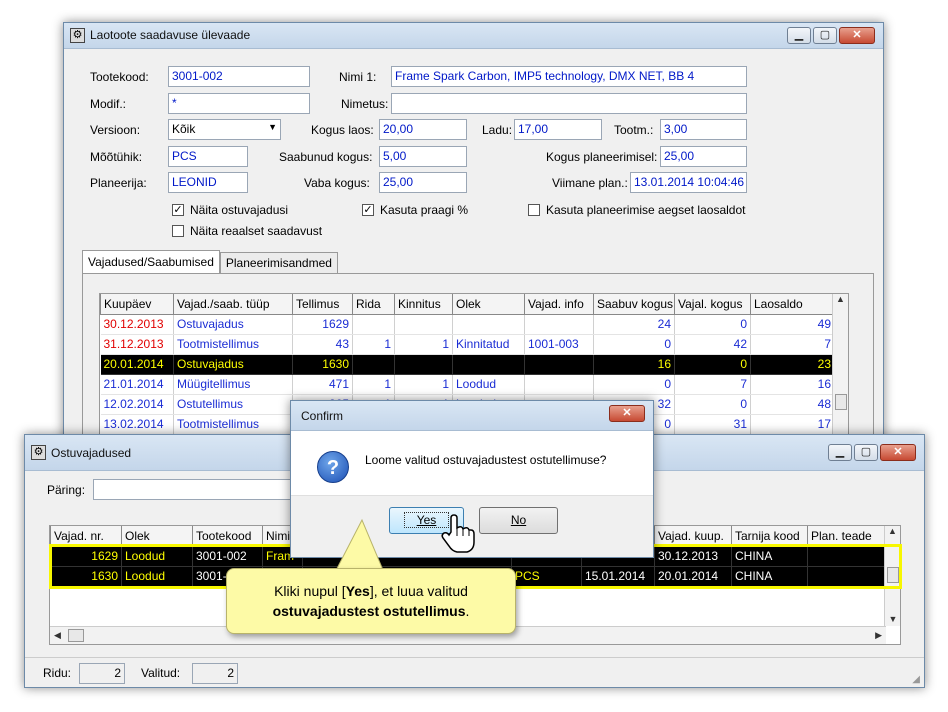  I want to click on column-header: Kuupäev, so click(137, 304).